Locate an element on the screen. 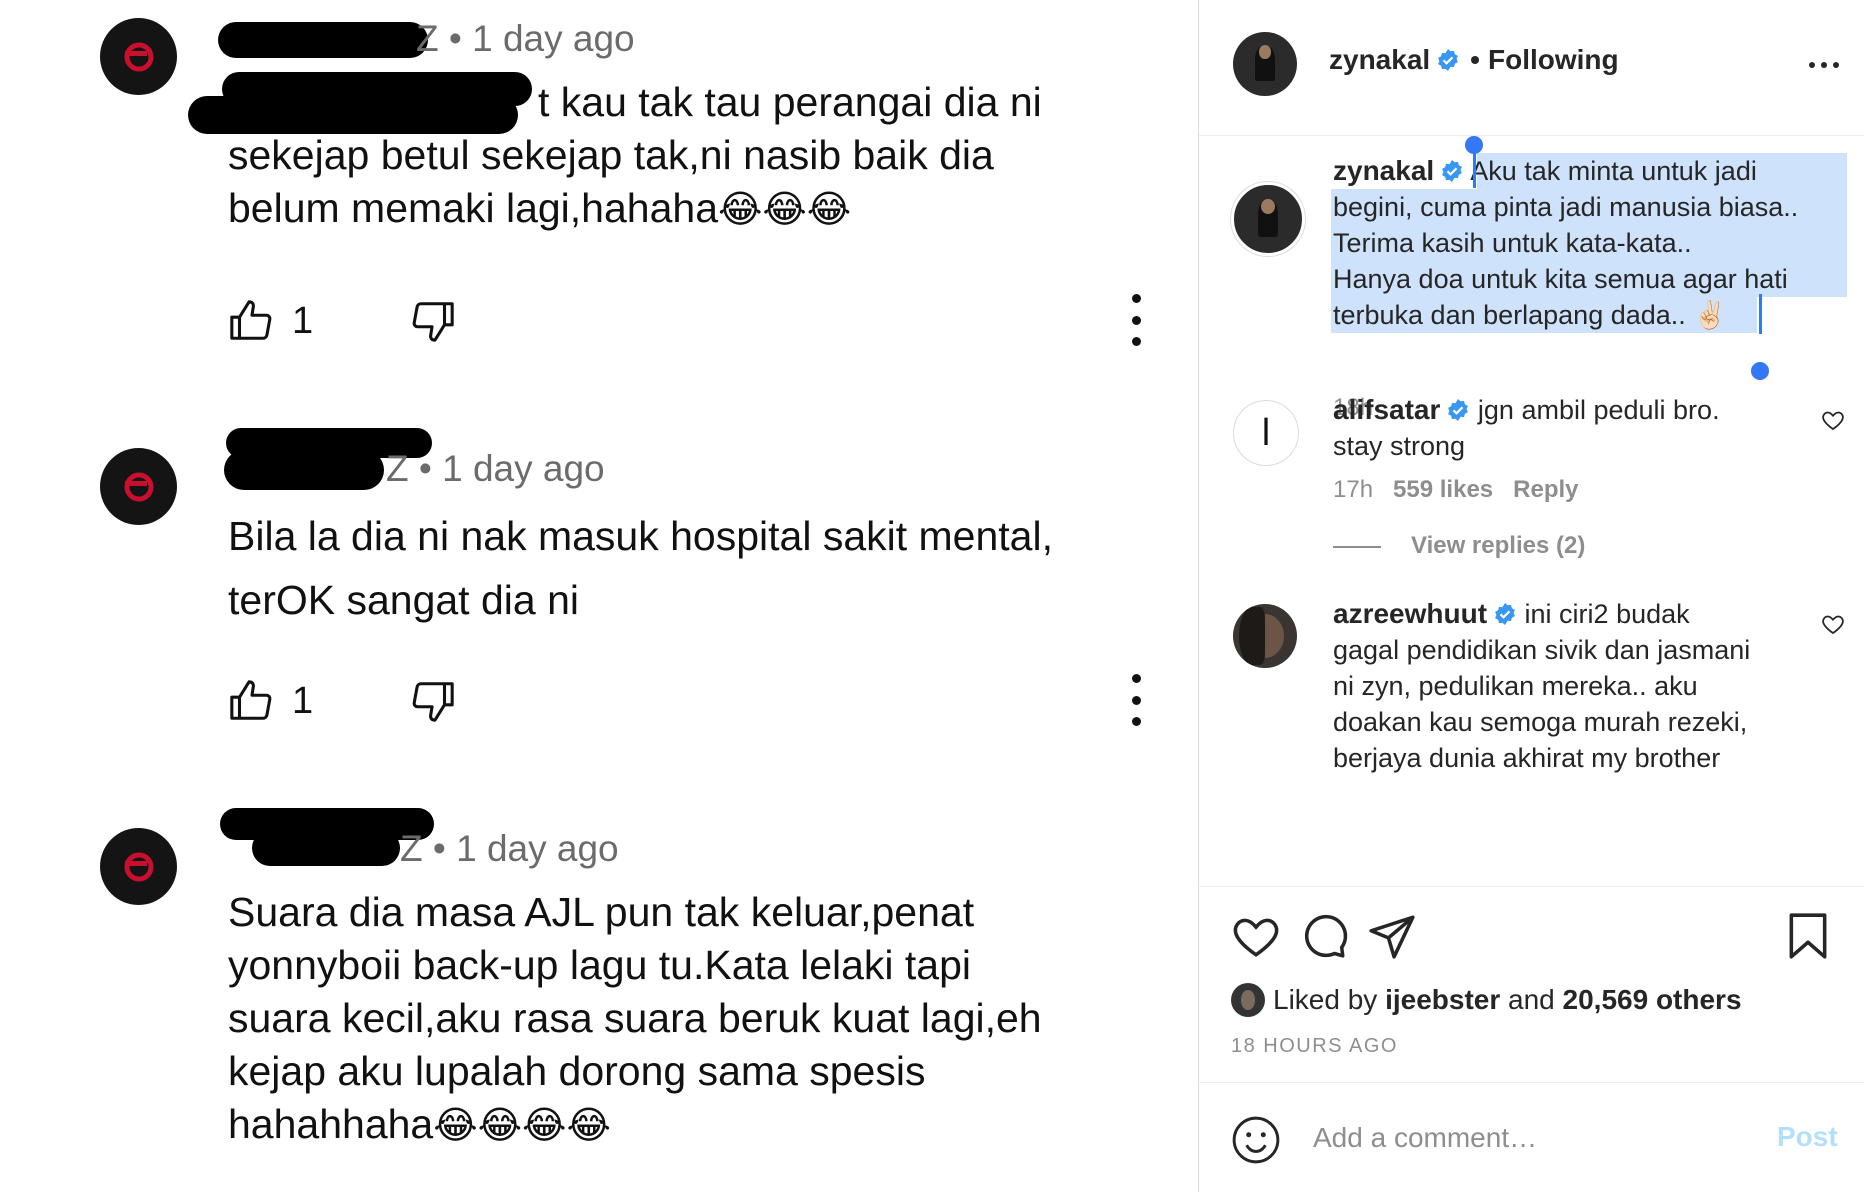 This screenshot has width=1864, height=1193. following-button: Following is located at coordinates (1553, 59).